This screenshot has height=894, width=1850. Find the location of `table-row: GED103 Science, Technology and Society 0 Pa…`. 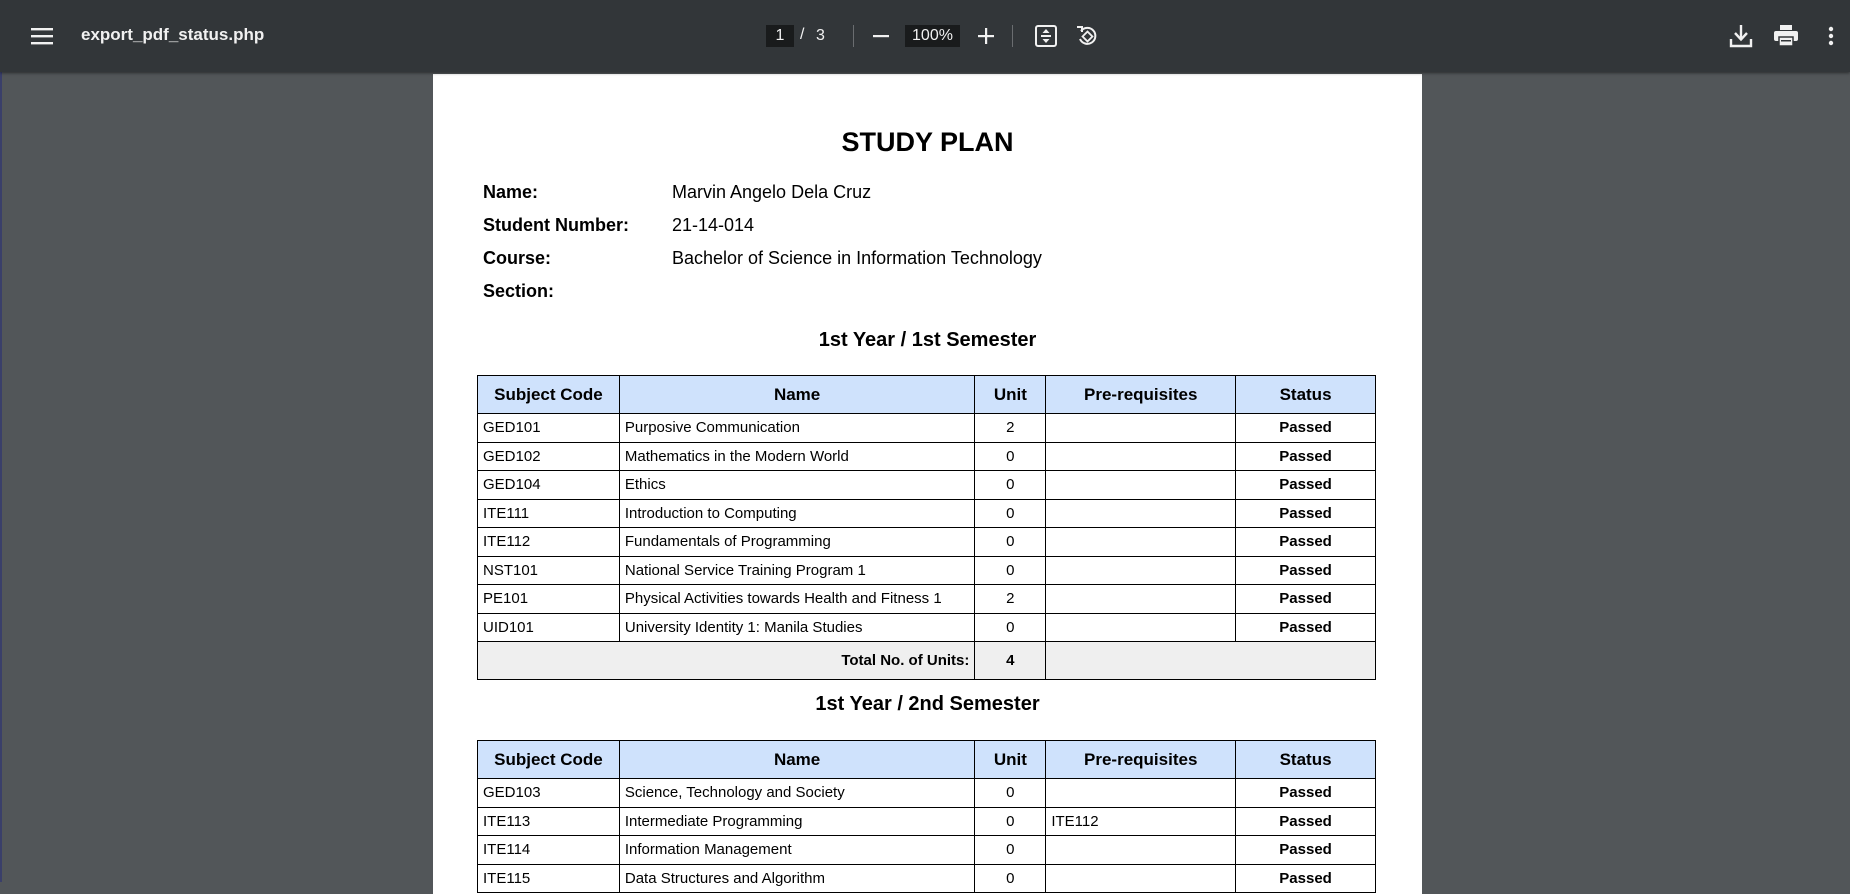

table-row: GED103 Science, Technology and Society 0 Pa… is located at coordinates (926, 793).